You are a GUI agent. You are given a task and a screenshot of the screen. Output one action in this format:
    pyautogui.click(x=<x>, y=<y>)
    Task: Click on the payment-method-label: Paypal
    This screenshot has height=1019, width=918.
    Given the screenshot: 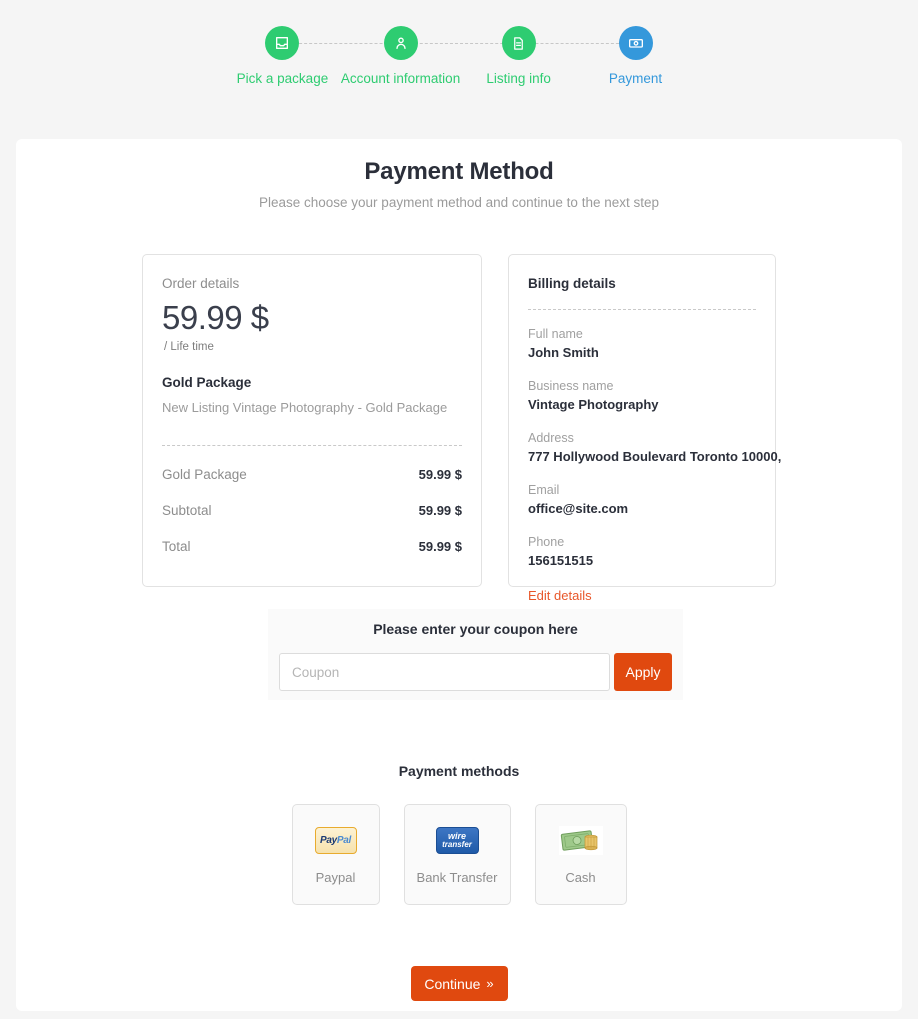 What is the action you would take?
    pyautogui.click(x=335, y=877)
    